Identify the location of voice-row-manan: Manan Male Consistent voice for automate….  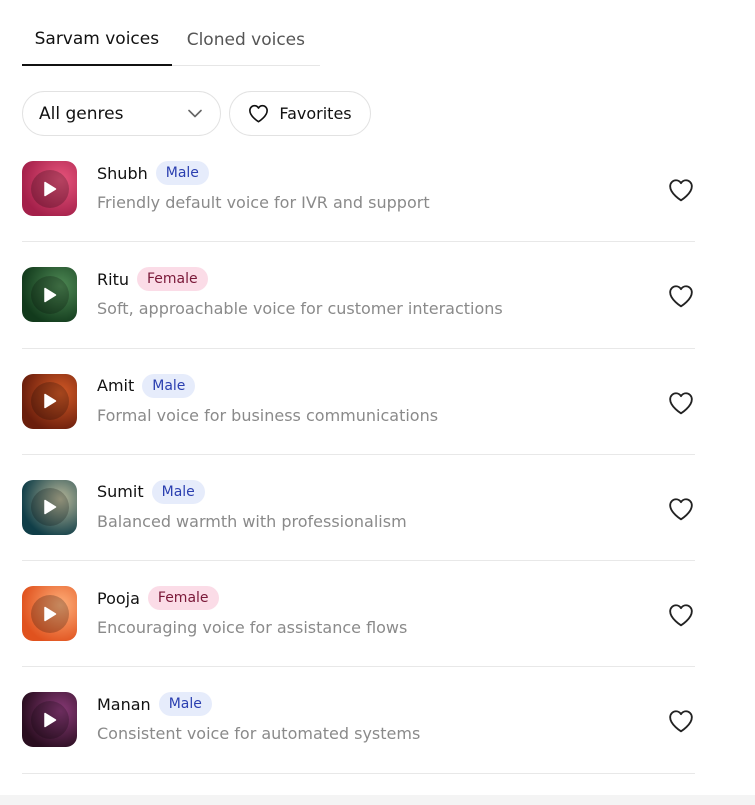
(358, 720).